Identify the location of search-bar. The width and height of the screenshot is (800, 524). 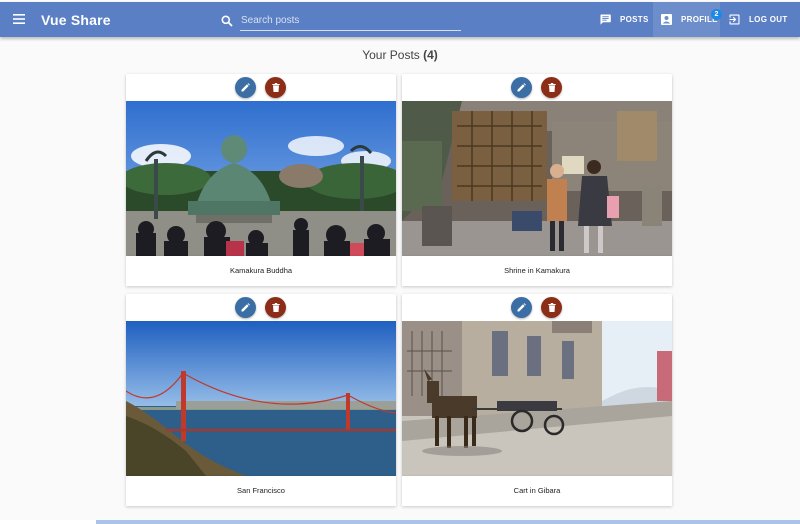
(341, 21).